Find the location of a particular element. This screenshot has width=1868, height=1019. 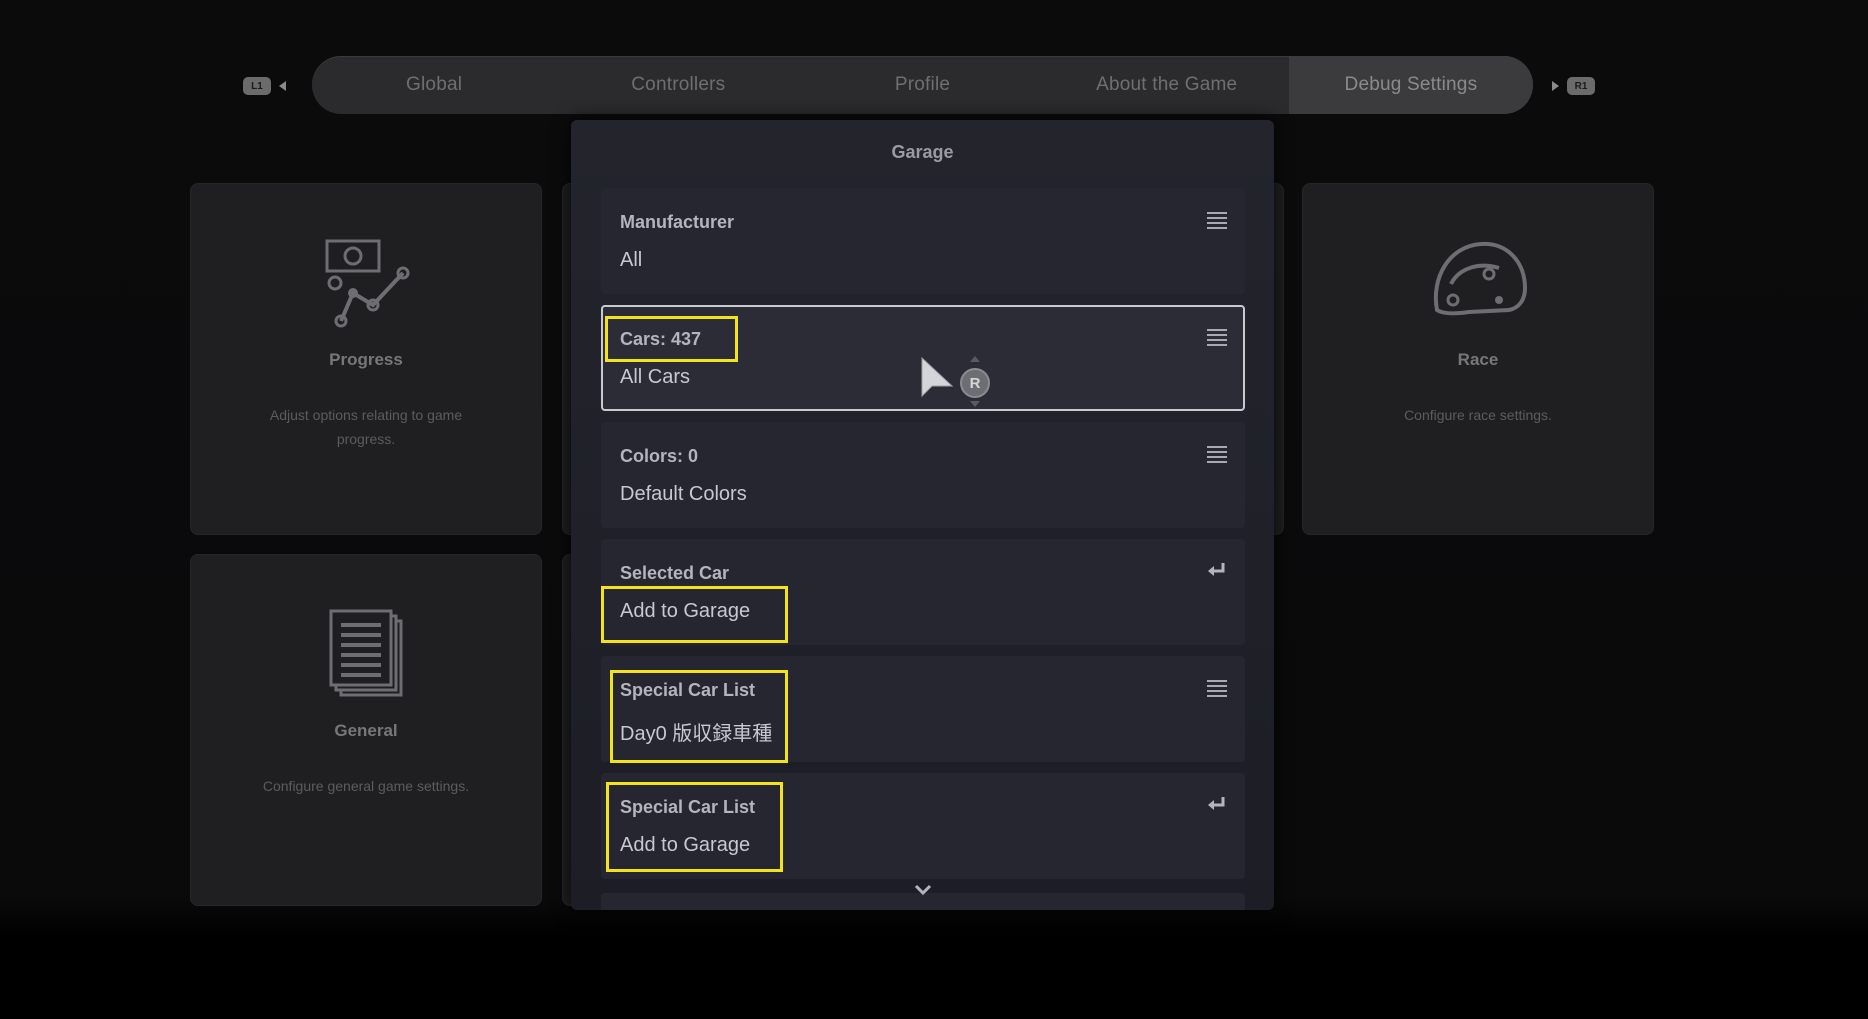

helmet-icon is located at coordinates (1480, 278).